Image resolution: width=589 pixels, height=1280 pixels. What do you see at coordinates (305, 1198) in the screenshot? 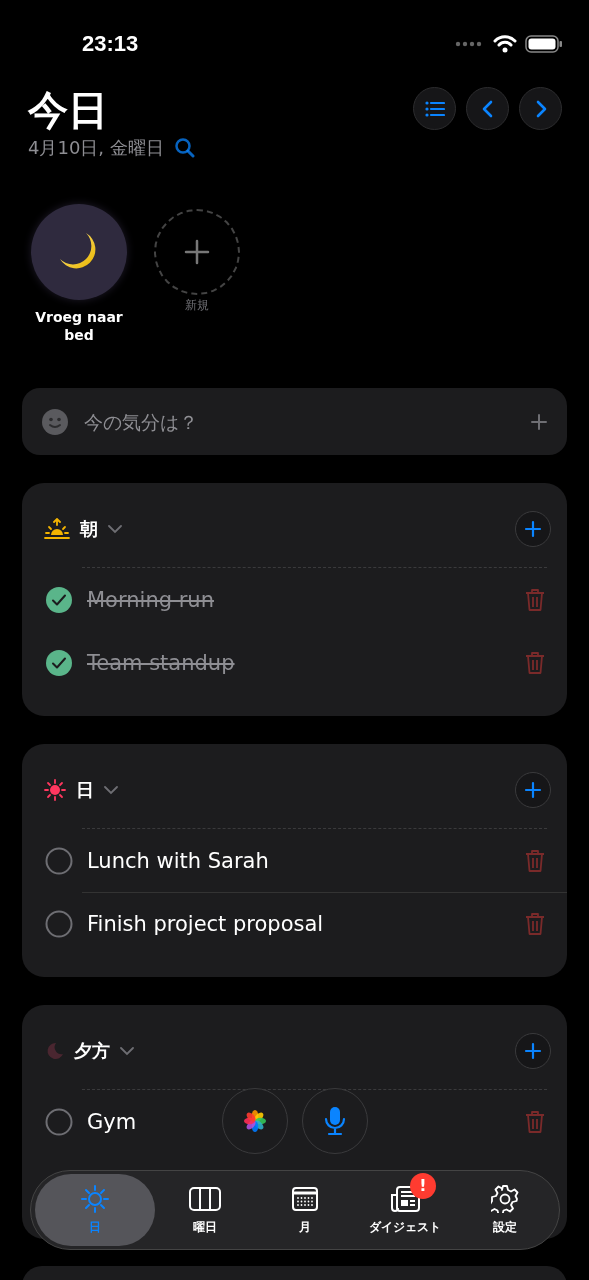
I see `calendar-icon` at bounding box center [305, 1198].